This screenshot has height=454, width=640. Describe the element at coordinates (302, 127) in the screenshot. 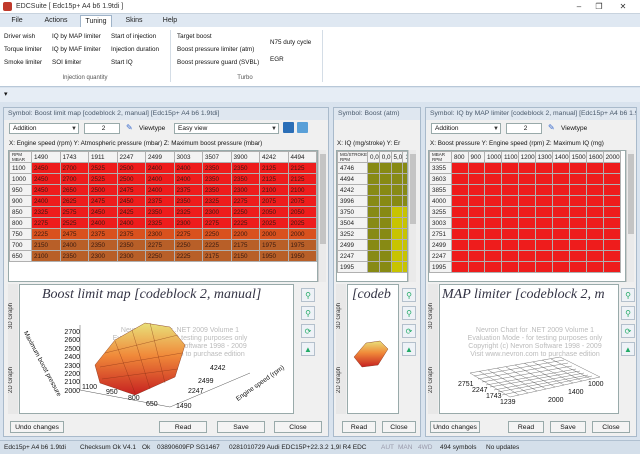

I see `export-icon` at that location.